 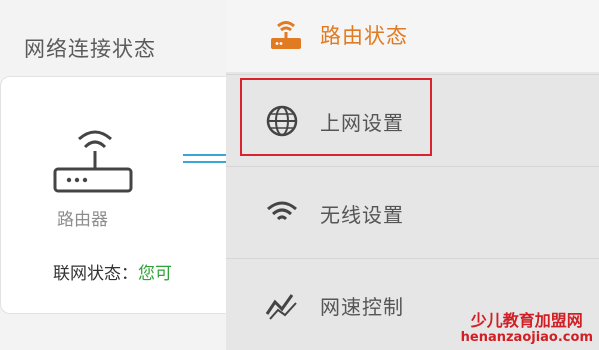 I want to click on watermark: 少儿教育加盟网 henanzaojiao.com, so click(x=527, y=329).